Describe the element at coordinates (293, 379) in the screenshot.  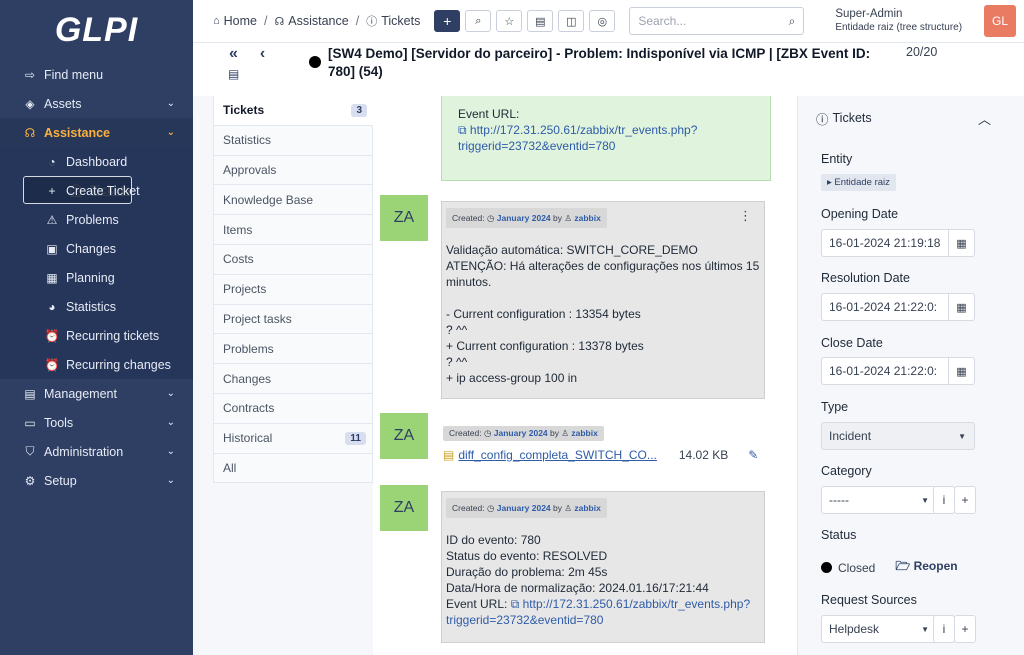
I see `tab-changes: Changes` at that location.